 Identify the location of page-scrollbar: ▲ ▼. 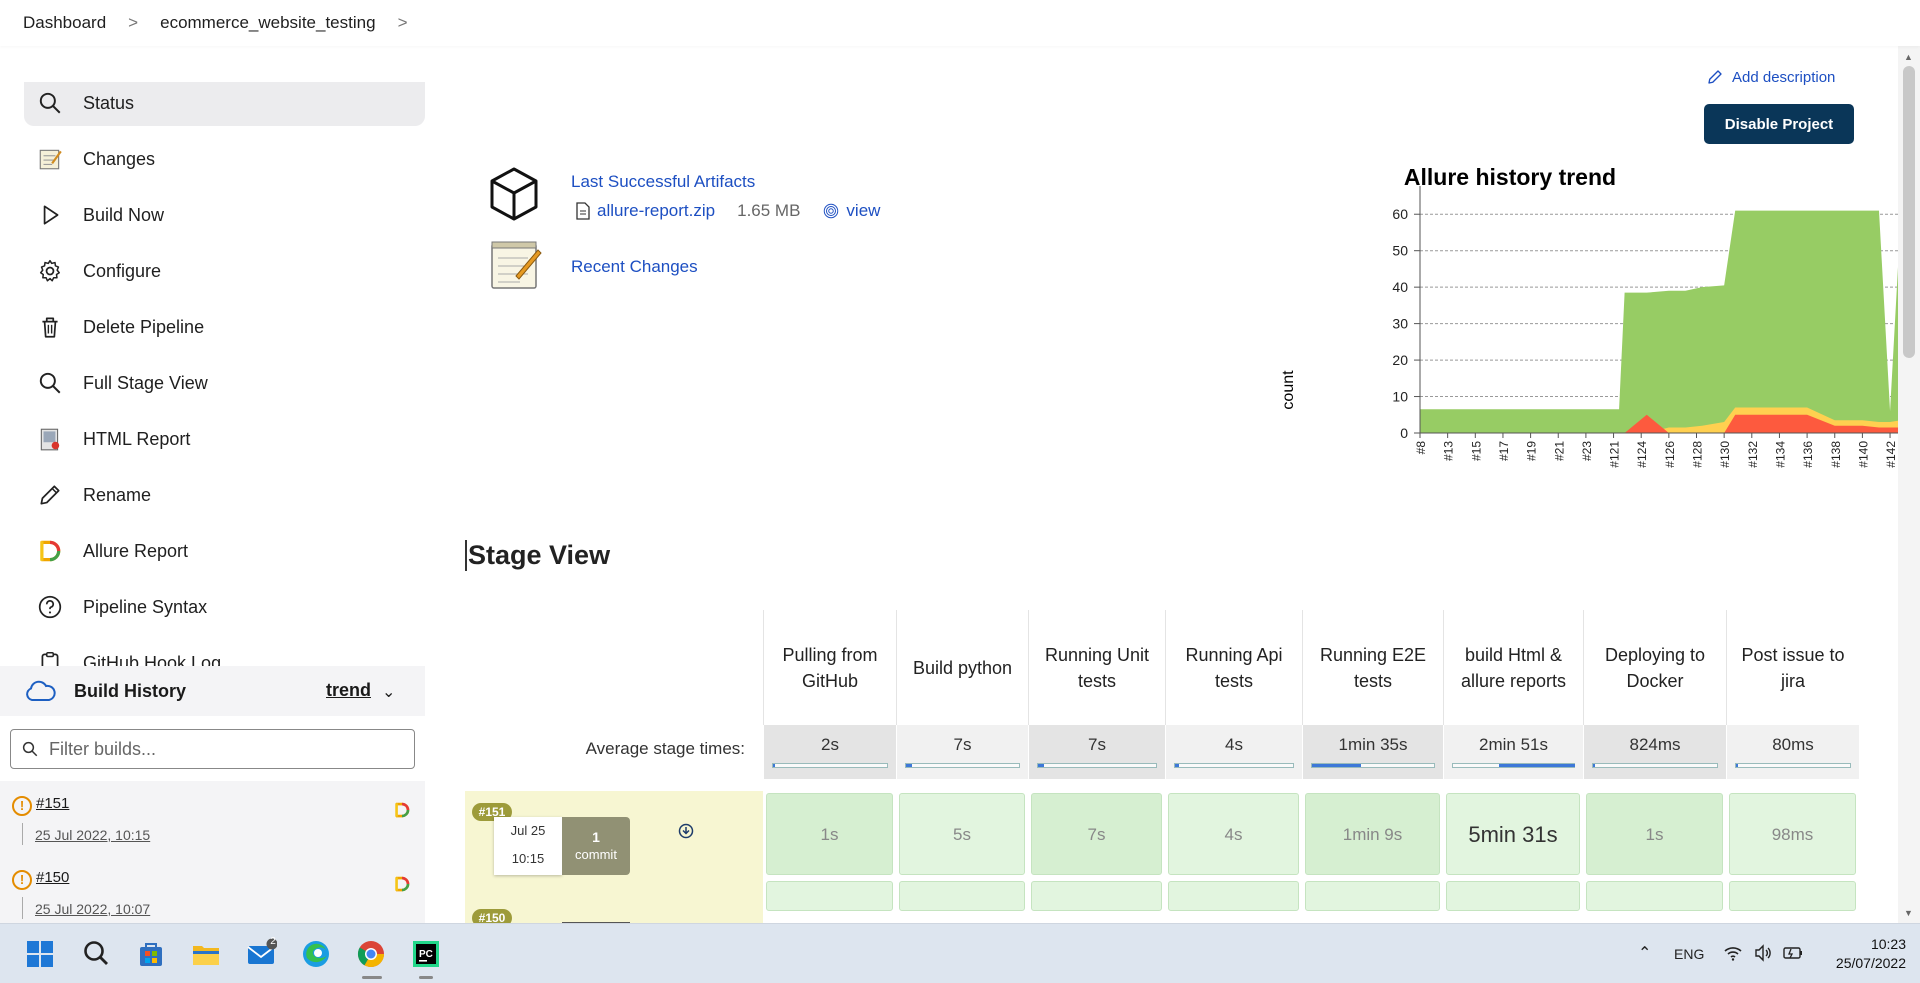
(1909, 484).